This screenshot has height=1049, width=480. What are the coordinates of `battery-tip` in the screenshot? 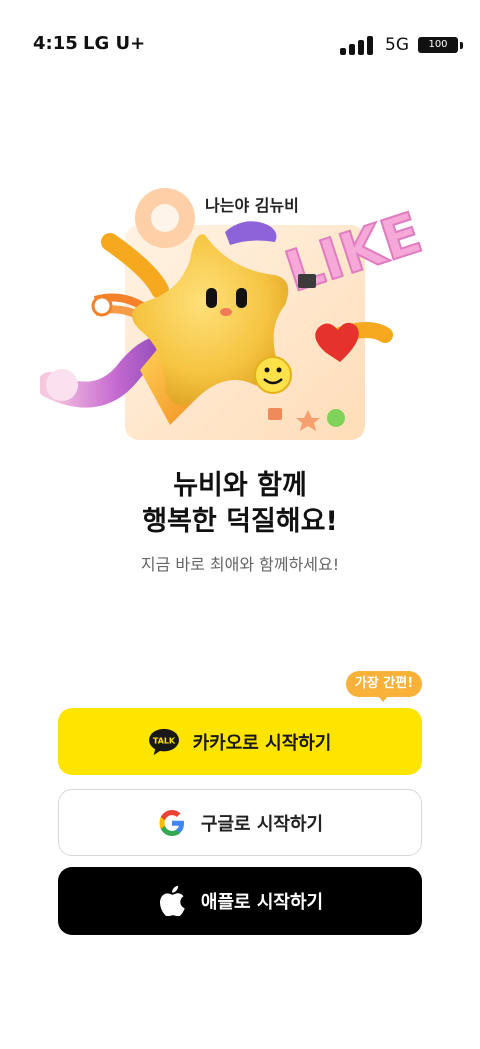 It's located at (461, 45).